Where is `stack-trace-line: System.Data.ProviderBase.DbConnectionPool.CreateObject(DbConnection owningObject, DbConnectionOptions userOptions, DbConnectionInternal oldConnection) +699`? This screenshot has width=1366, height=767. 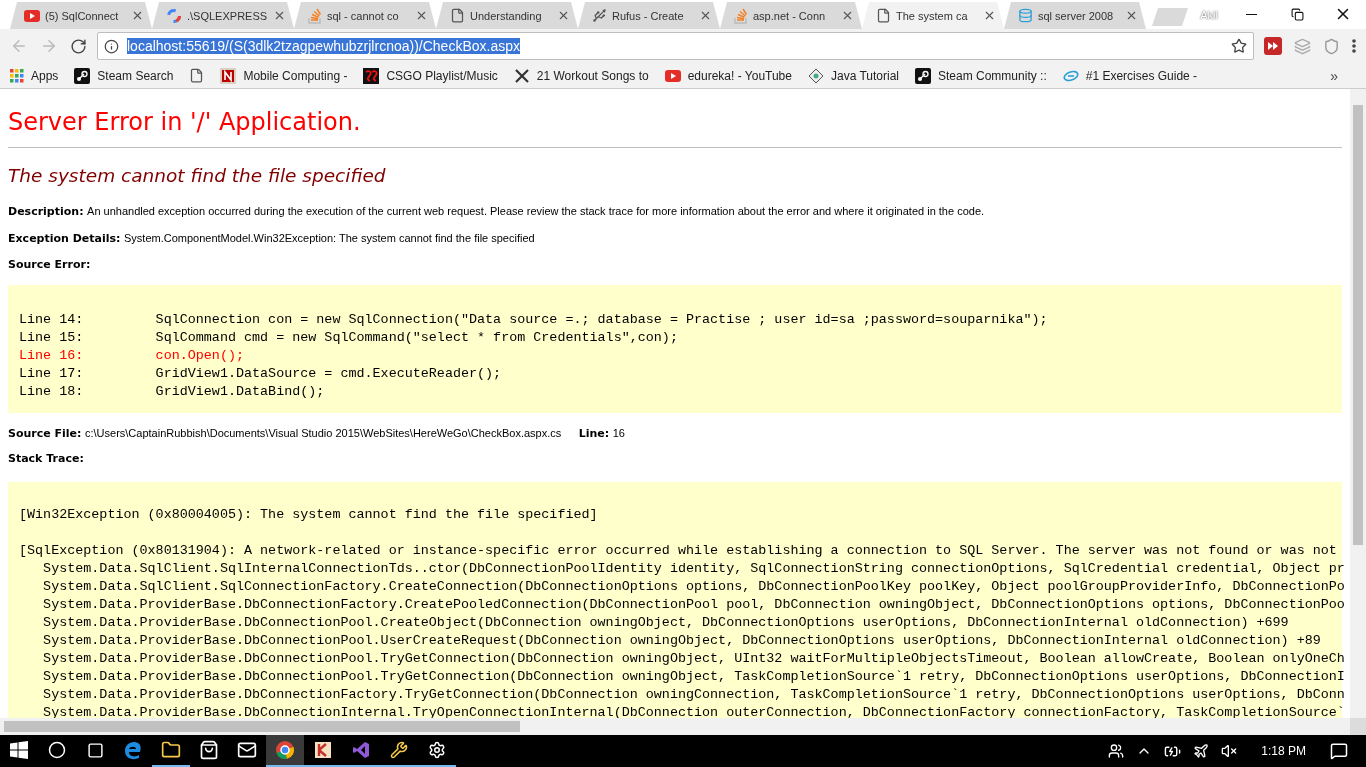
stack-trace-line: System.Data.ProviderBase.DbConnectionPool.CreateObject(DbConnection owningObject, DbConnectionOptions userOptions, DbConnectionInternal oldConnection) +699 is located at coordinates (666, 623).